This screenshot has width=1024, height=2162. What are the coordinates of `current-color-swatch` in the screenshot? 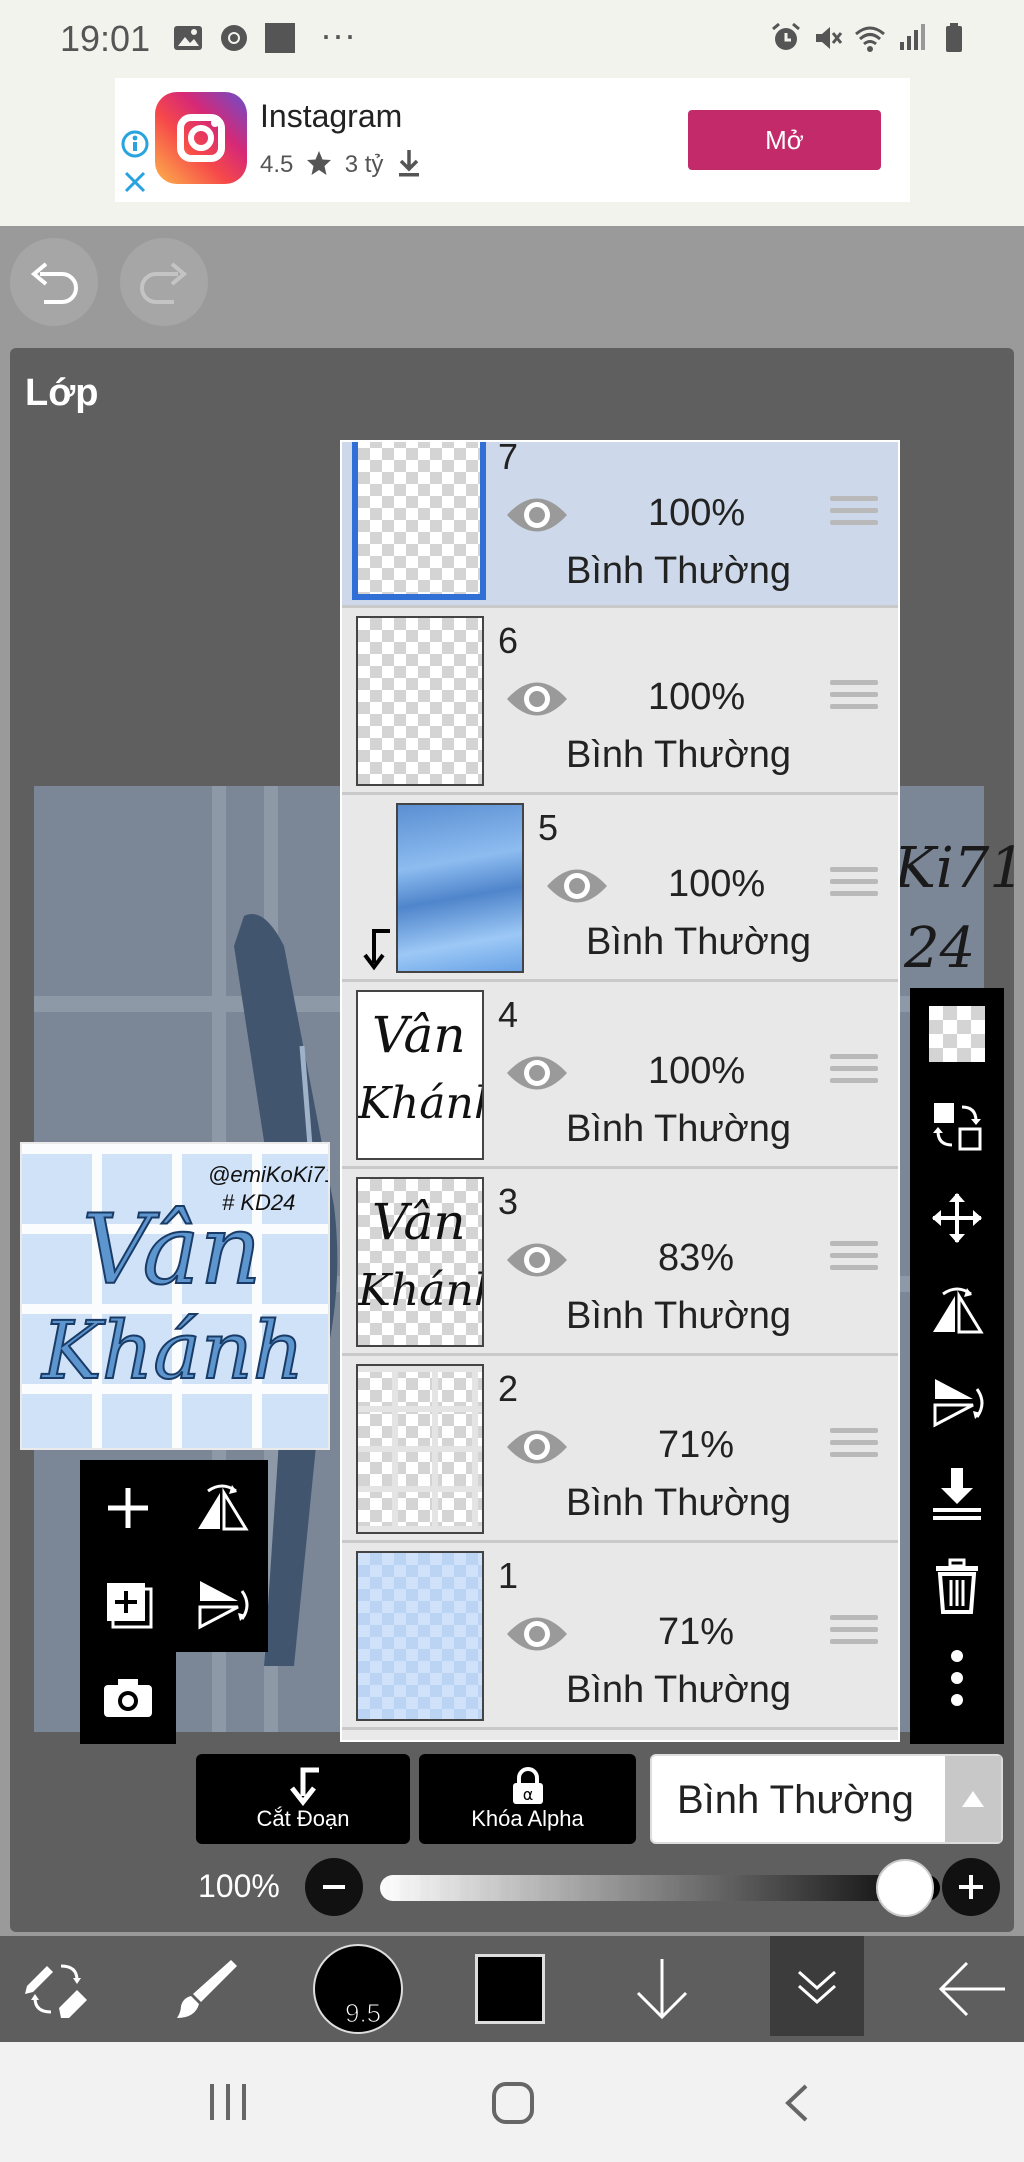 It's located at (510, 1989).